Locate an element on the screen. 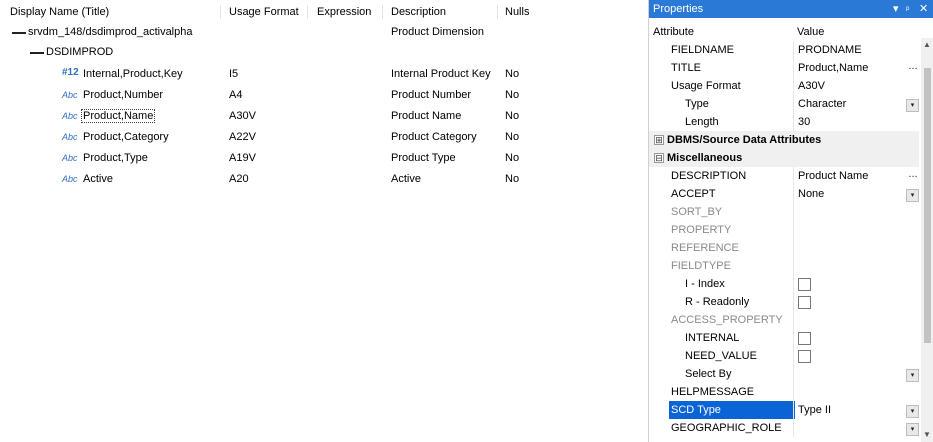 The height and width of the screenshot is (442, 933). properties-title-bar: Properties ▾ ᵖ ✕ is located at coordinates (791, 9).